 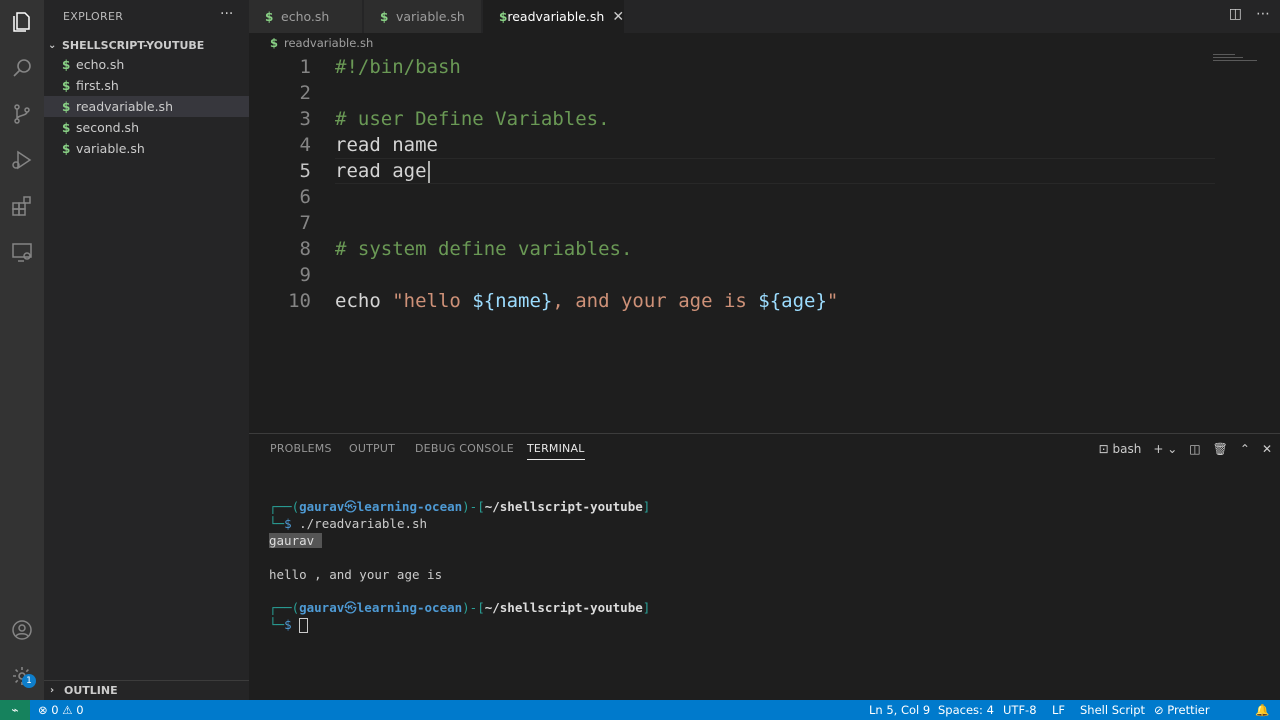 I want to click on file-item-second: $ second.sh, so click(x=146, y=127).